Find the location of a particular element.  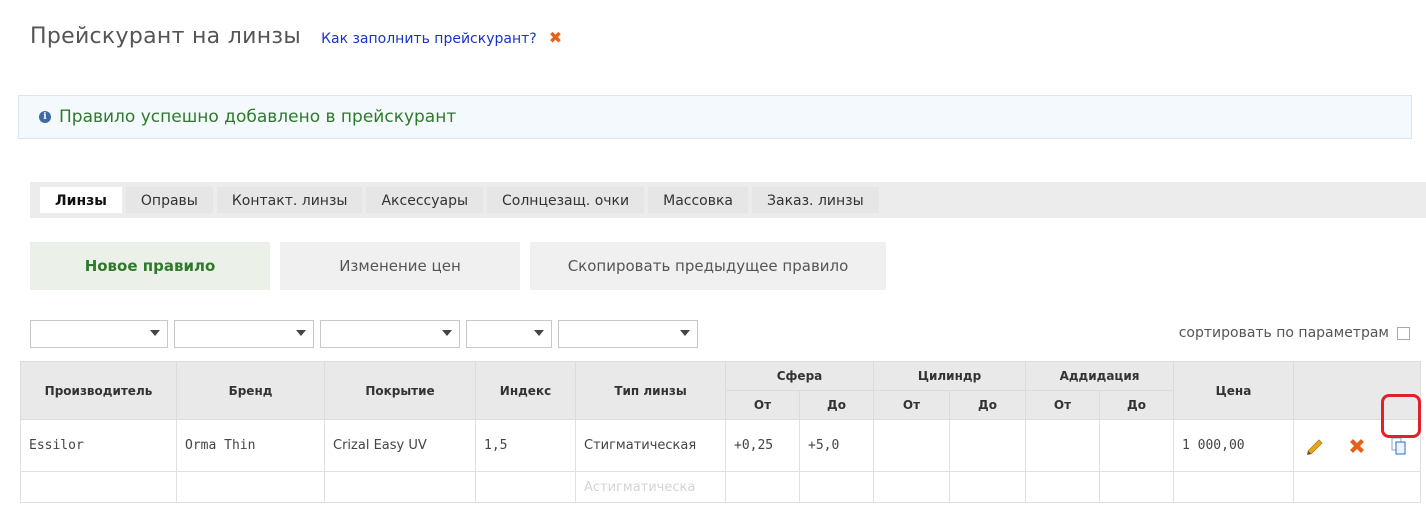

cell-cylinder-from is located at coordinates (911, 445).